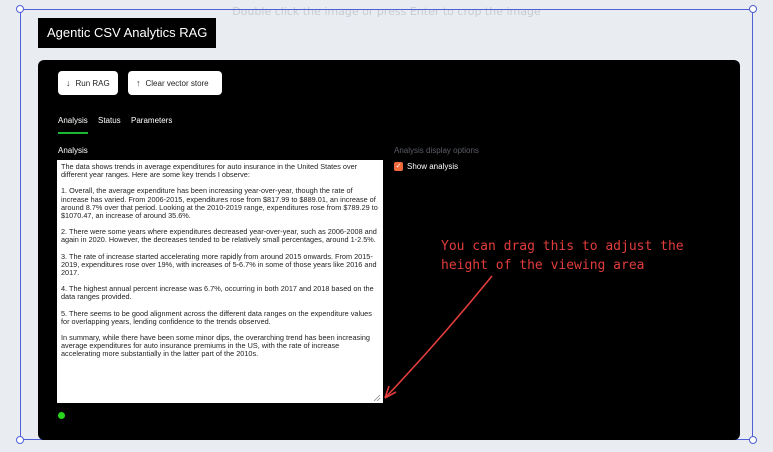  What do you see at coordinates (73, 120) in the screenshot?
I see `tab-analysis: Analysis` at bounding box center [73, 120].